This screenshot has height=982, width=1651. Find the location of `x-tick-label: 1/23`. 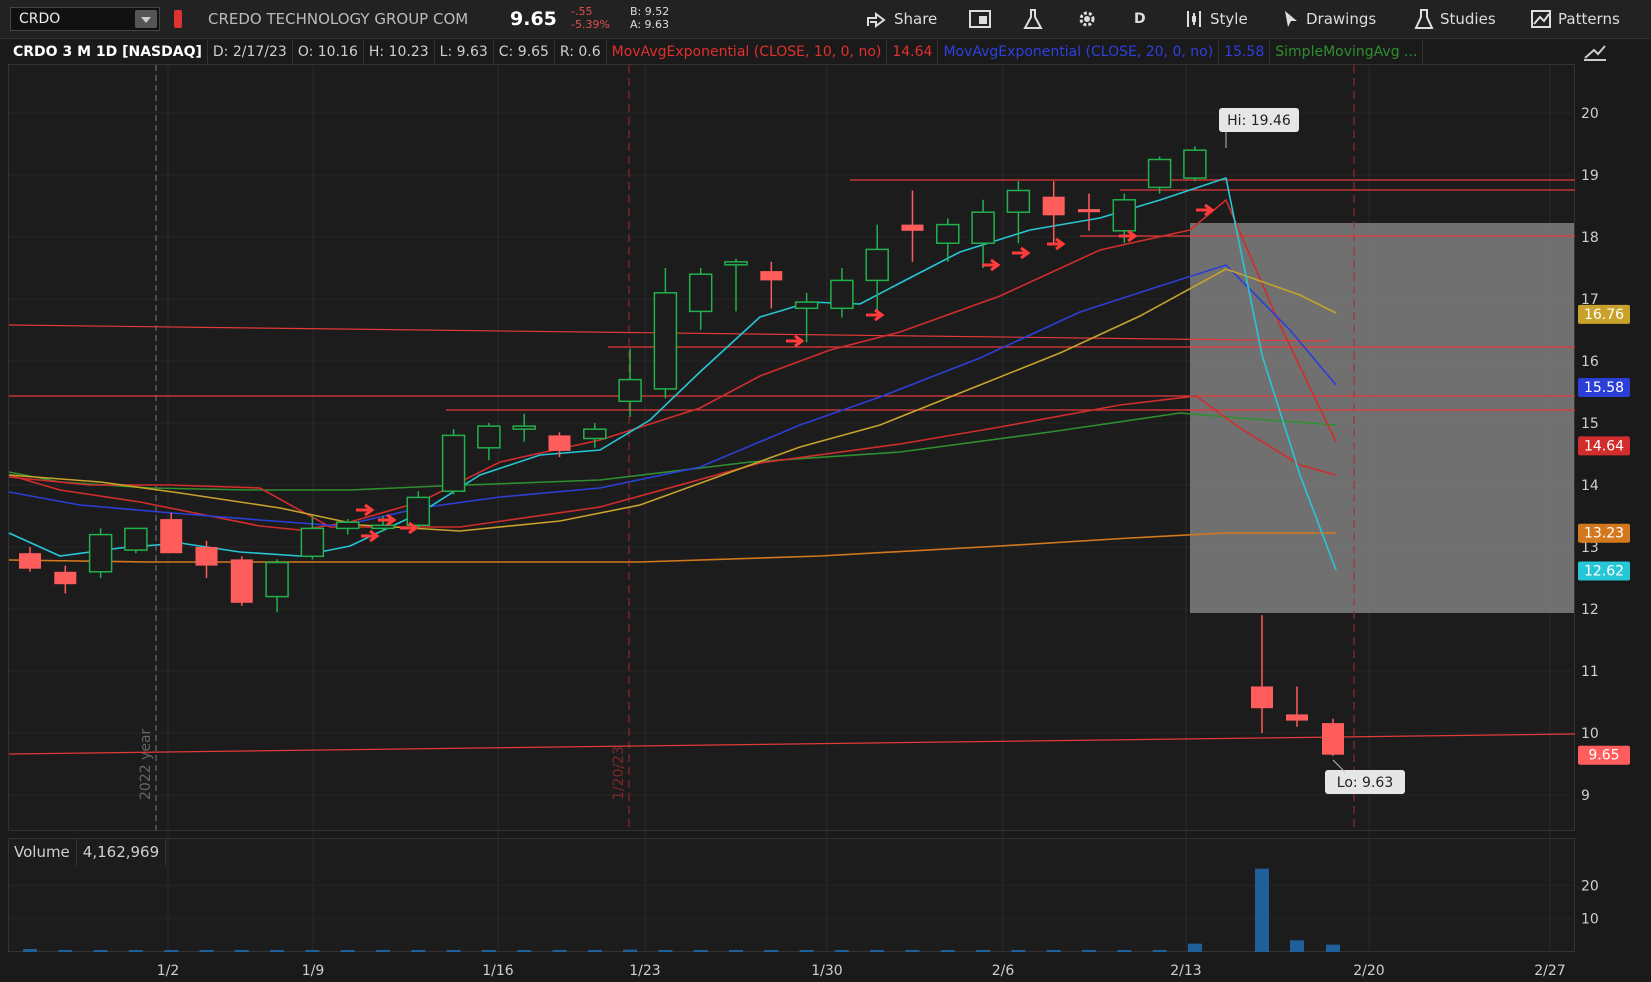

x-tick-label: 1/23 is located at coordinates (644, 971).